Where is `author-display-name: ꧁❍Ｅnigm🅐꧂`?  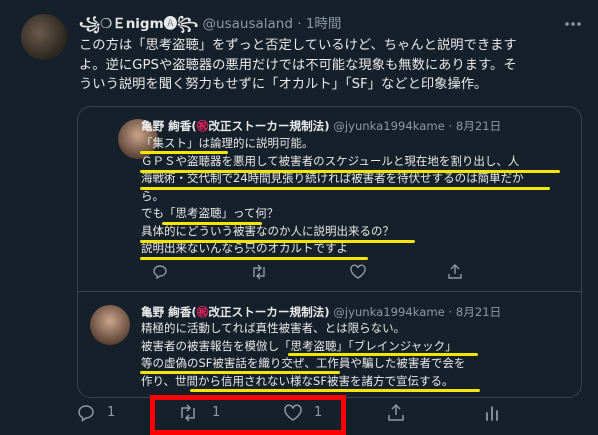
author-display-name: ꧁❍Ｅnigm🅐꧂ is located at coordinates (138, 24).